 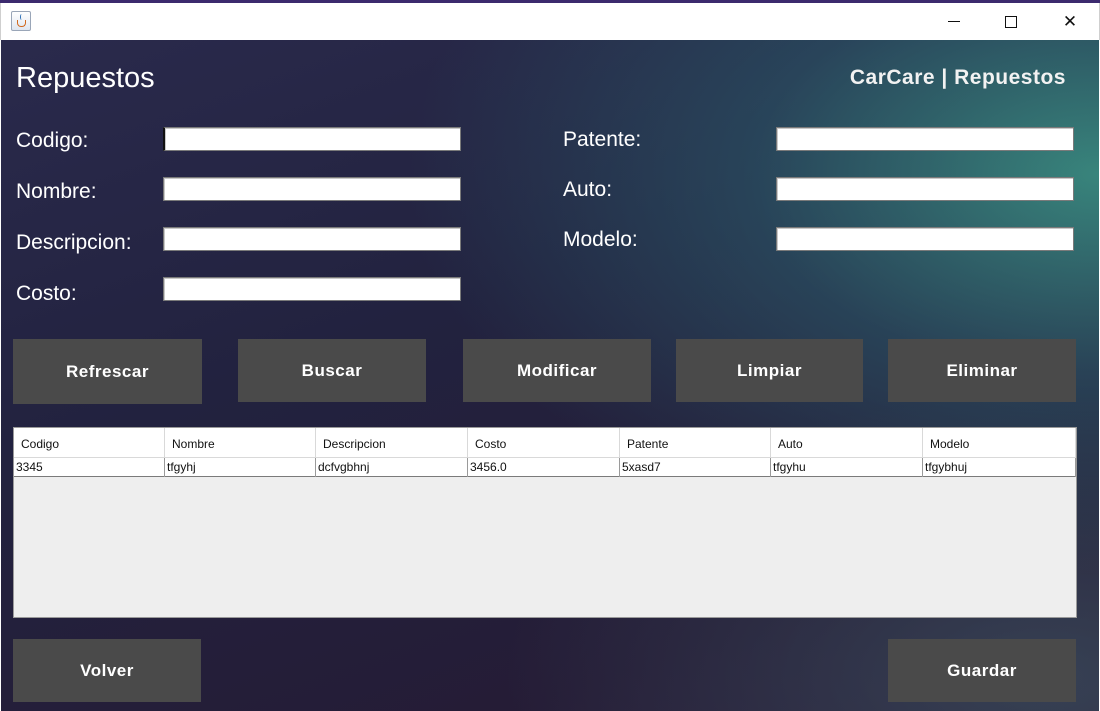 I want to click on descripcion-label: Descripcion:, so click(x=74, y=242).